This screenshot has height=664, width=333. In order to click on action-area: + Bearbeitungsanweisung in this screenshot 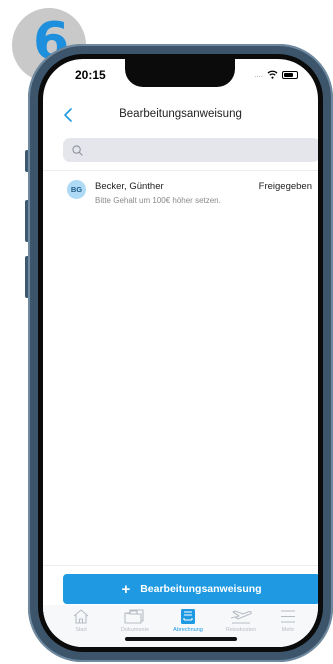, I will do `click(180, 584)`.